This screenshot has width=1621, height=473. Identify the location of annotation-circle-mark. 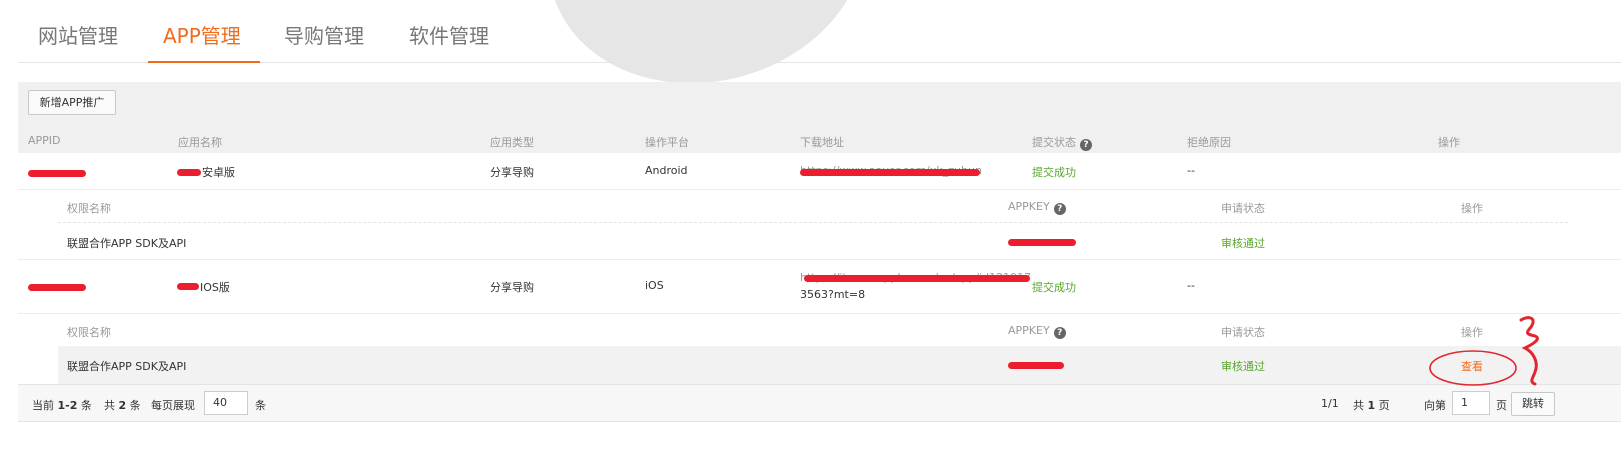
(1484, 351).